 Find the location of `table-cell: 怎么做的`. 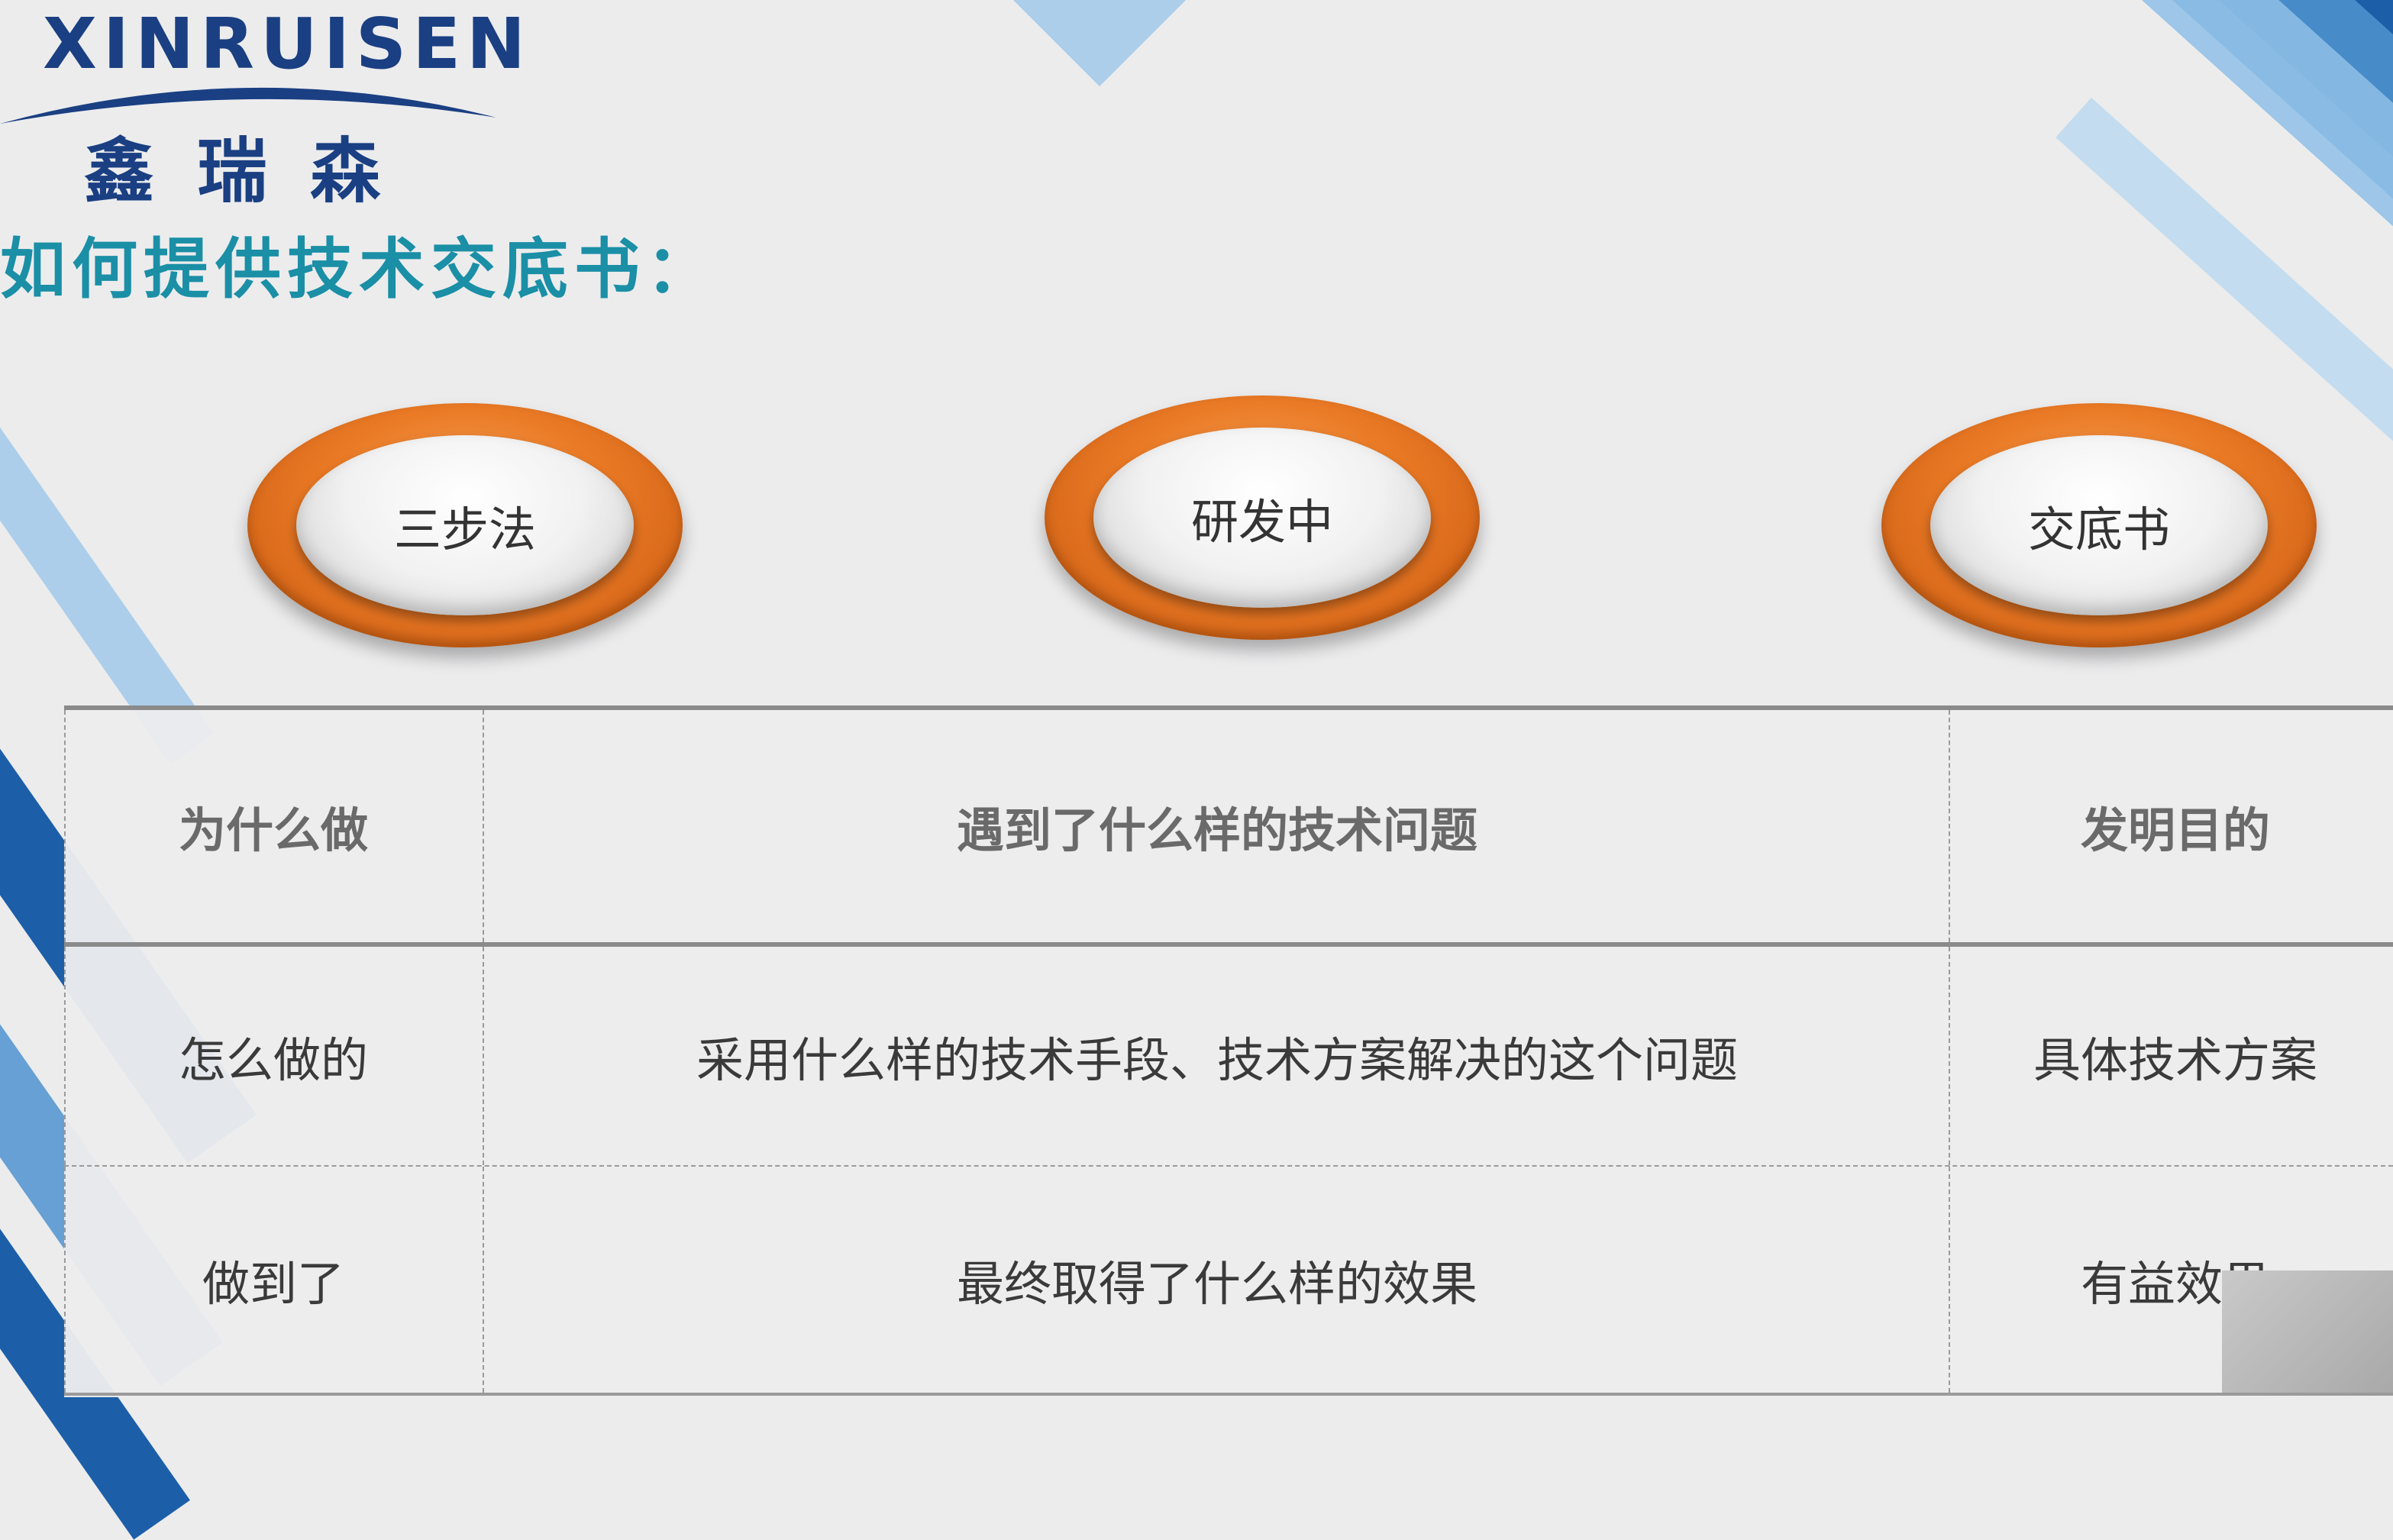

table-cell: 怎么做的 is located at coordinates (273, 1060).